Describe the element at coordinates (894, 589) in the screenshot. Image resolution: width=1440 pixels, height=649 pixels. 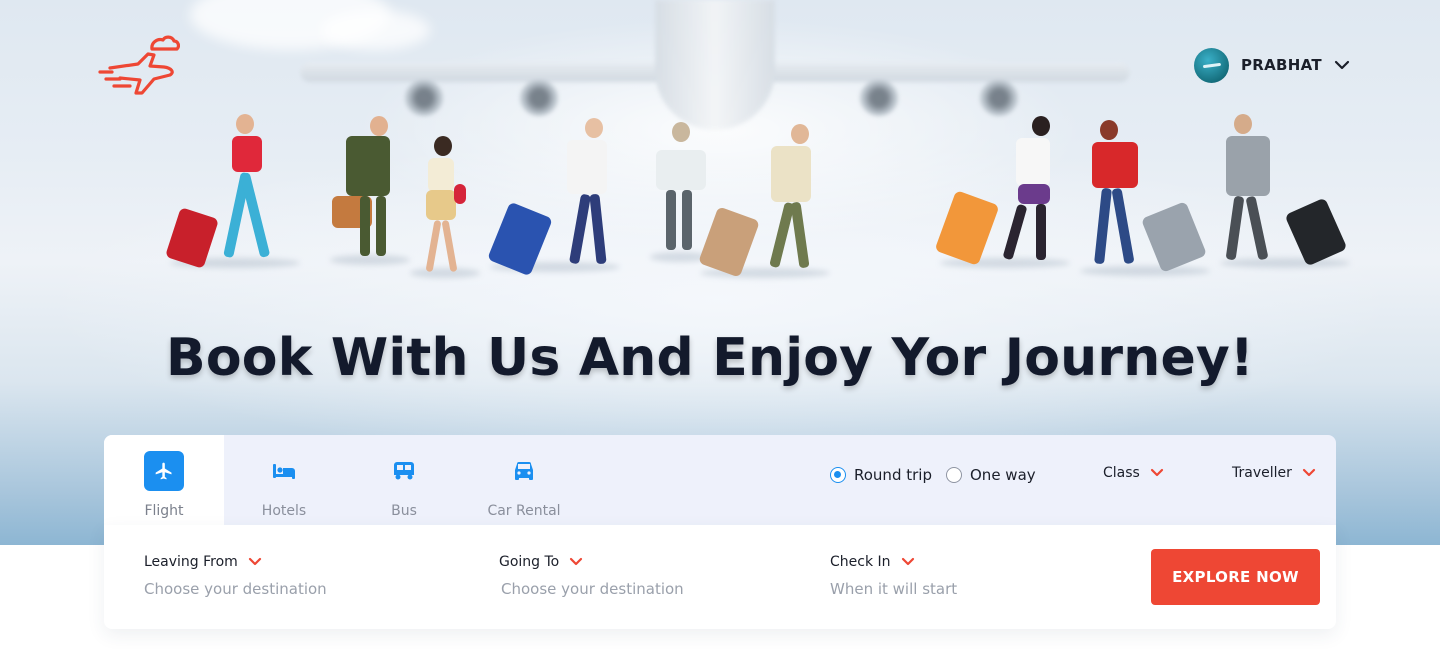
I see `field-placeholder: When it will start` at that location.